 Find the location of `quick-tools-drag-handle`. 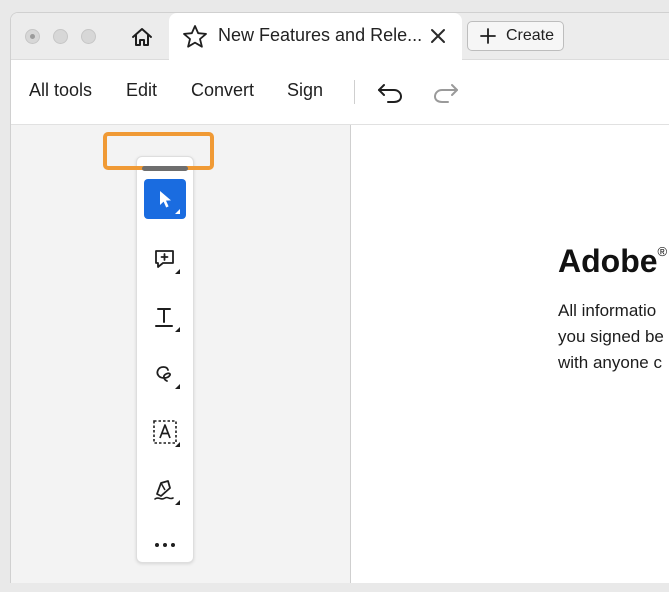

quick-tools-drag-handle is located at coordinates (165, 168).